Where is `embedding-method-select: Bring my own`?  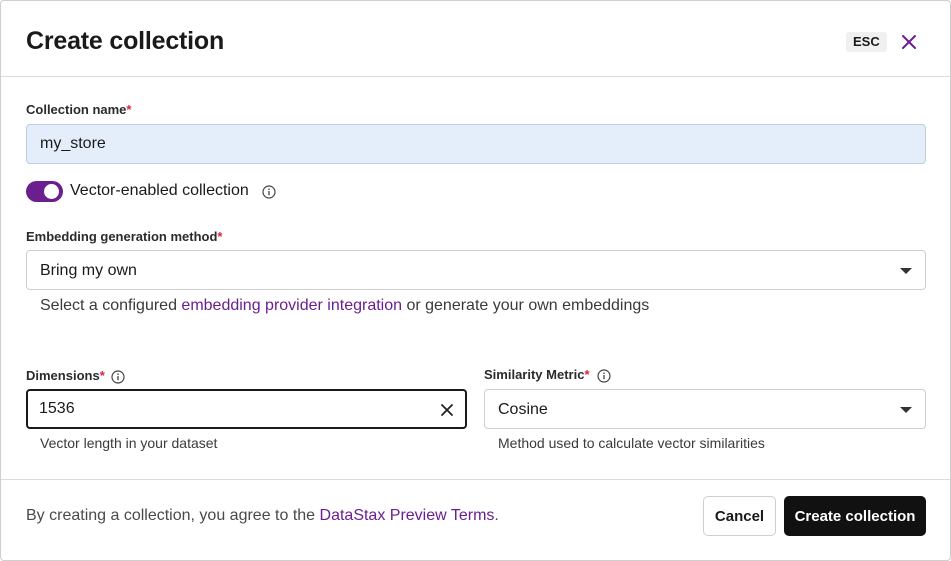 embedding-method-select: Bring my own is located at coordinates (476, 270).